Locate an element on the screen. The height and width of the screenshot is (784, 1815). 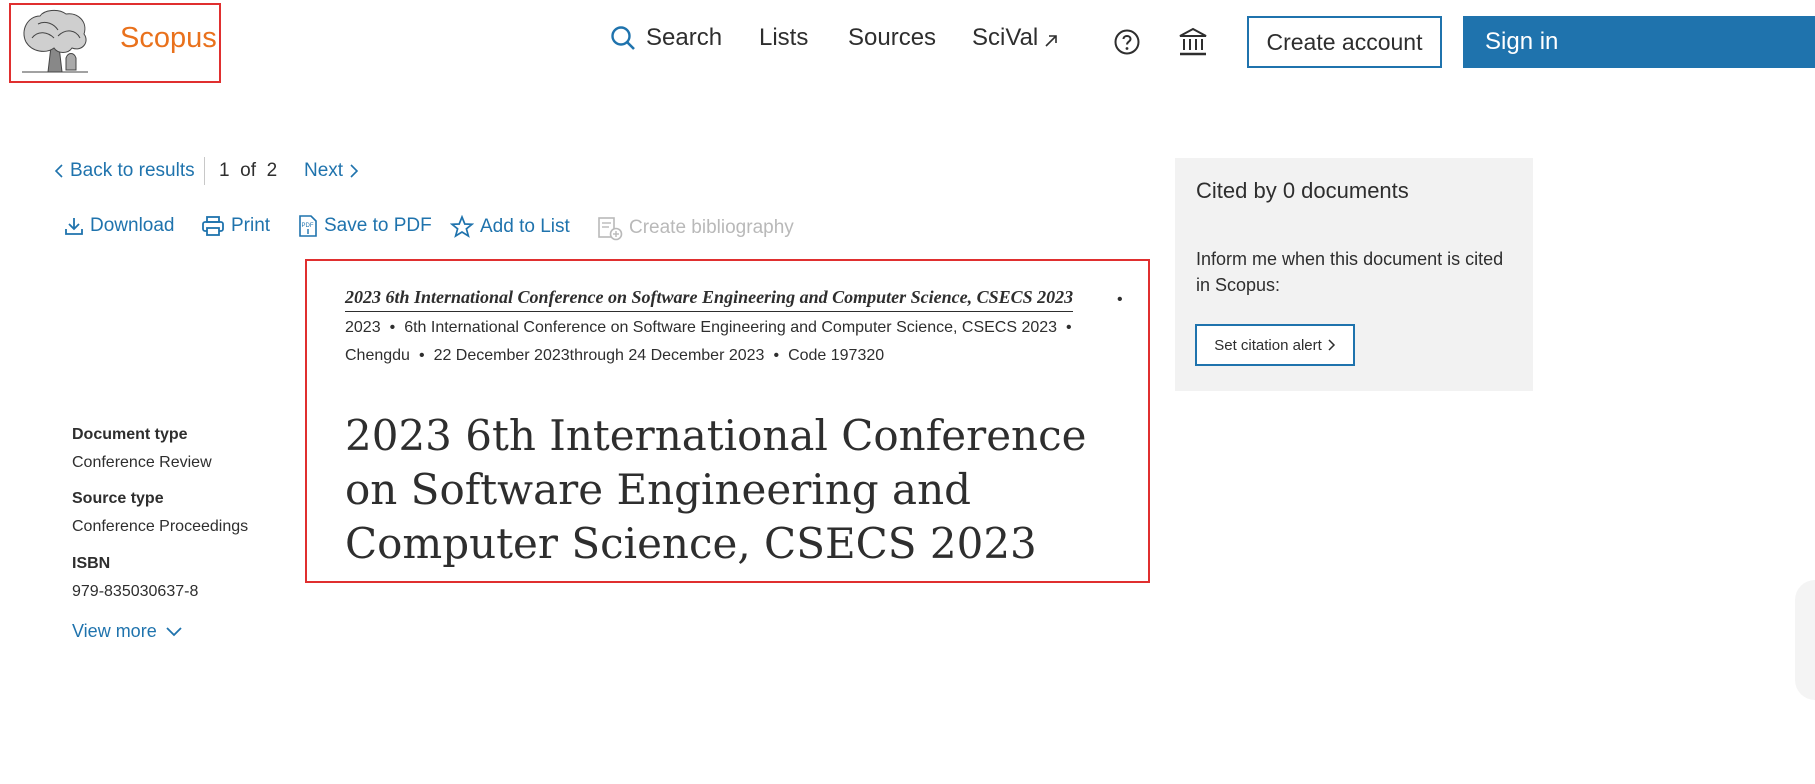
institution-icon is located at coordinates (1193, 42).